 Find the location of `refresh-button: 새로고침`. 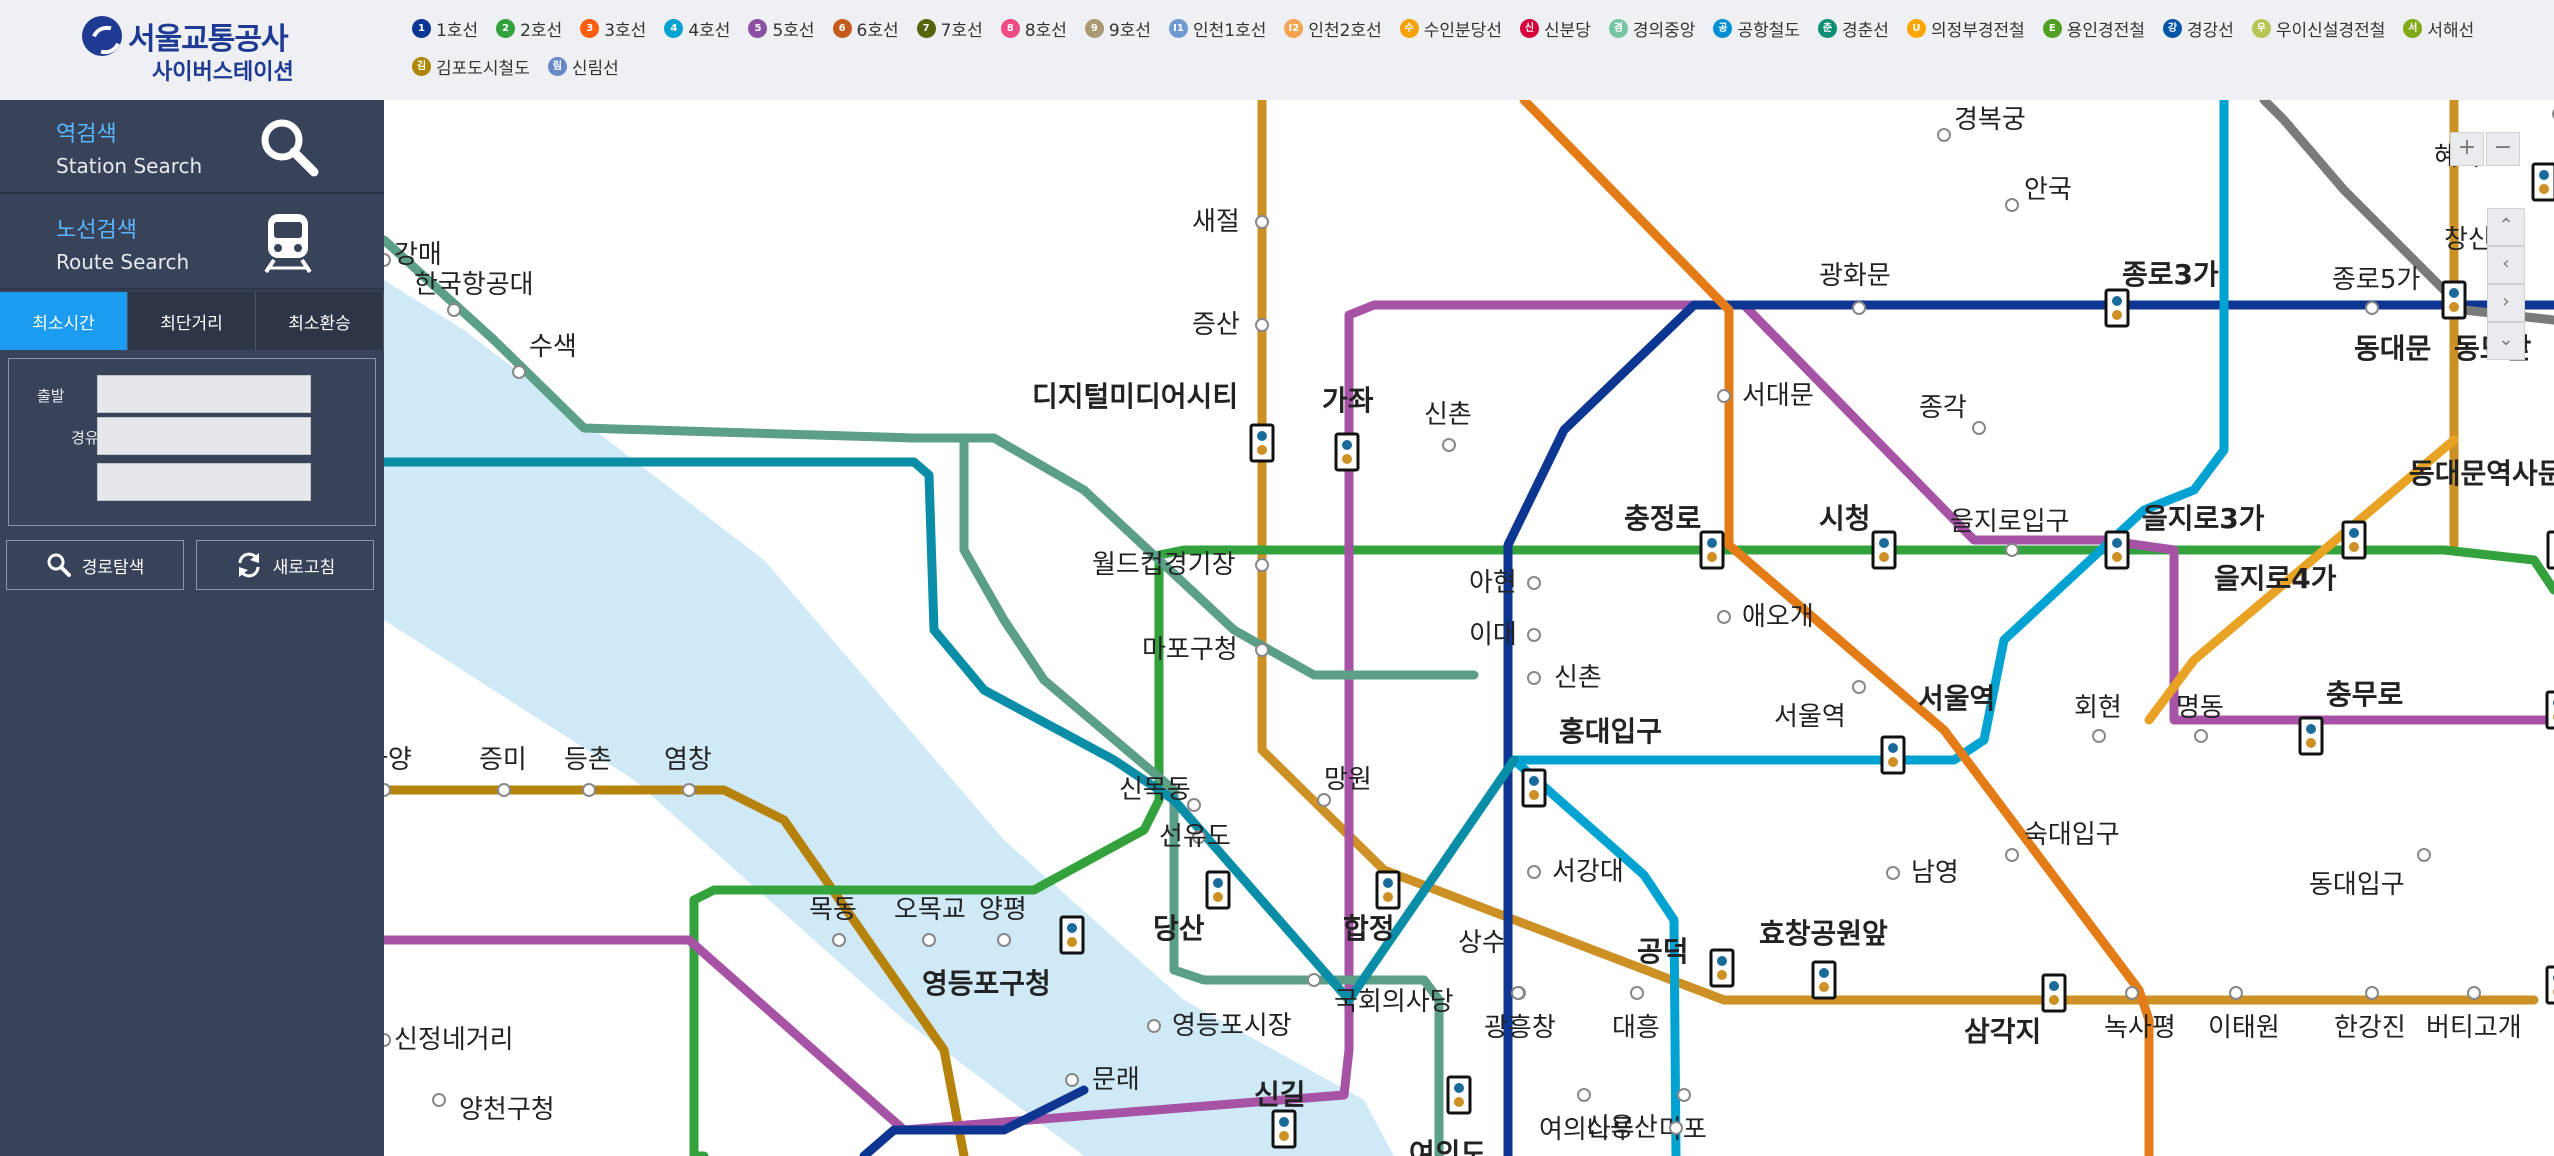

refresh-button: 새로고침 is located at coordinates (285, 565).